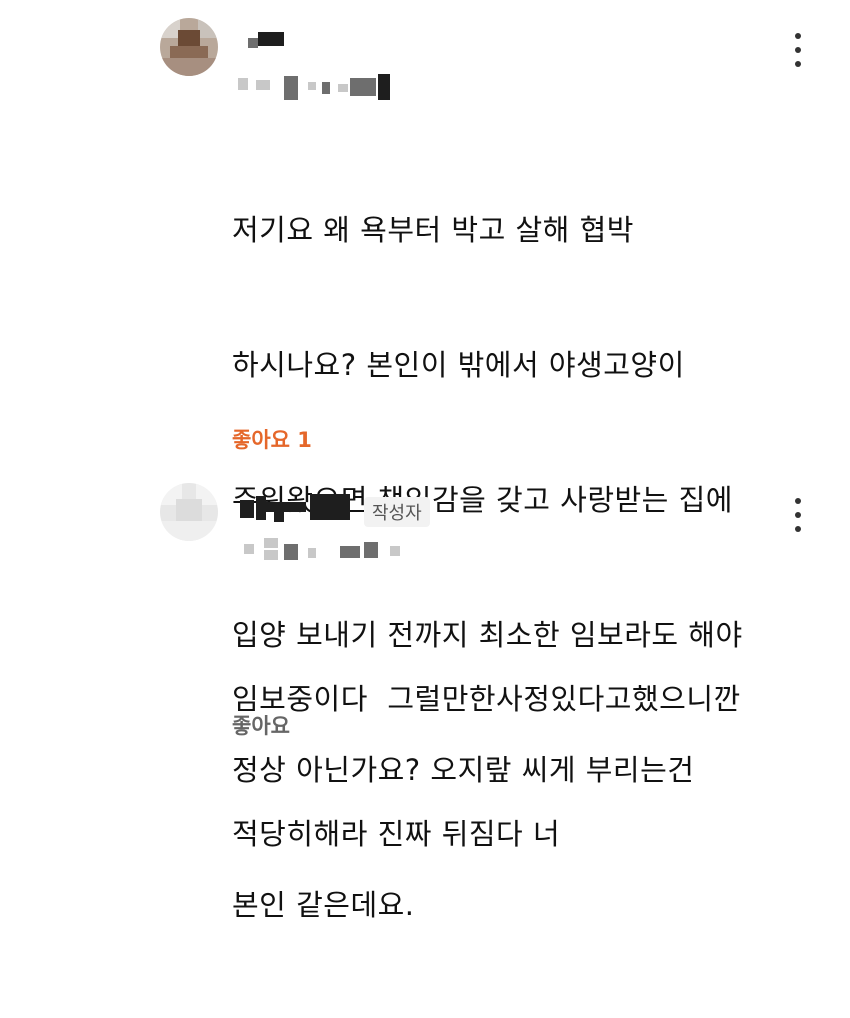 This screenshot has width=850, height=1018. Describe the element at coordinates (261, 725) in the screenshot. I see `like-button: 좋아요` at that location.